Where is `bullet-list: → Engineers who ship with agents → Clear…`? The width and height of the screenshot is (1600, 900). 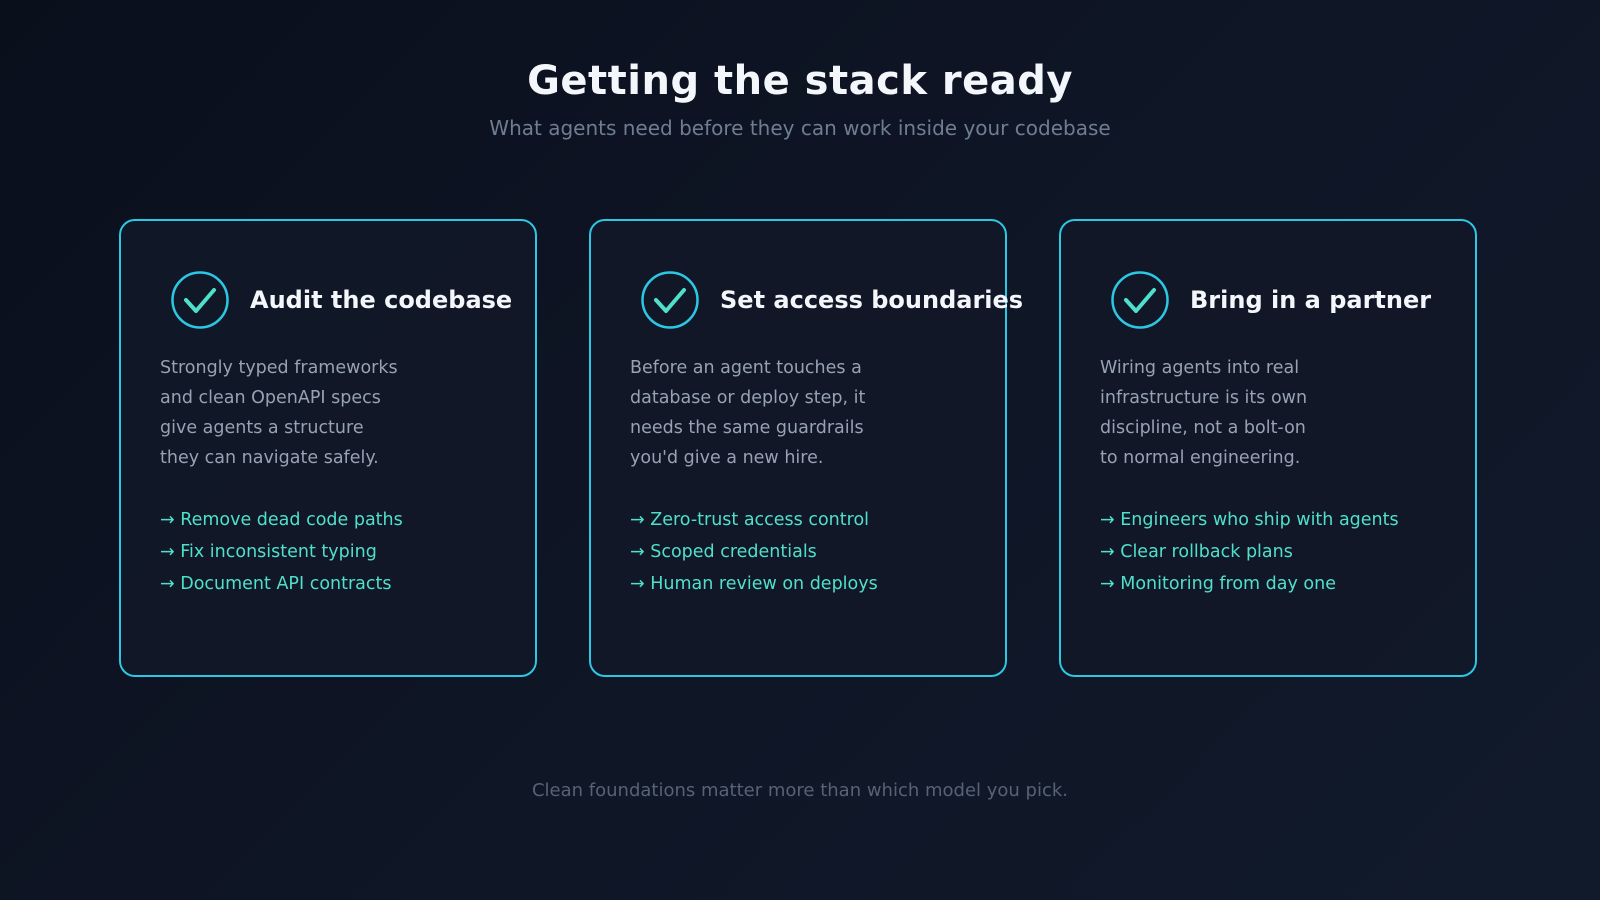 bullet-list: → Engineers who ship with agents → Clear… is located at coordinates (1249, 552).